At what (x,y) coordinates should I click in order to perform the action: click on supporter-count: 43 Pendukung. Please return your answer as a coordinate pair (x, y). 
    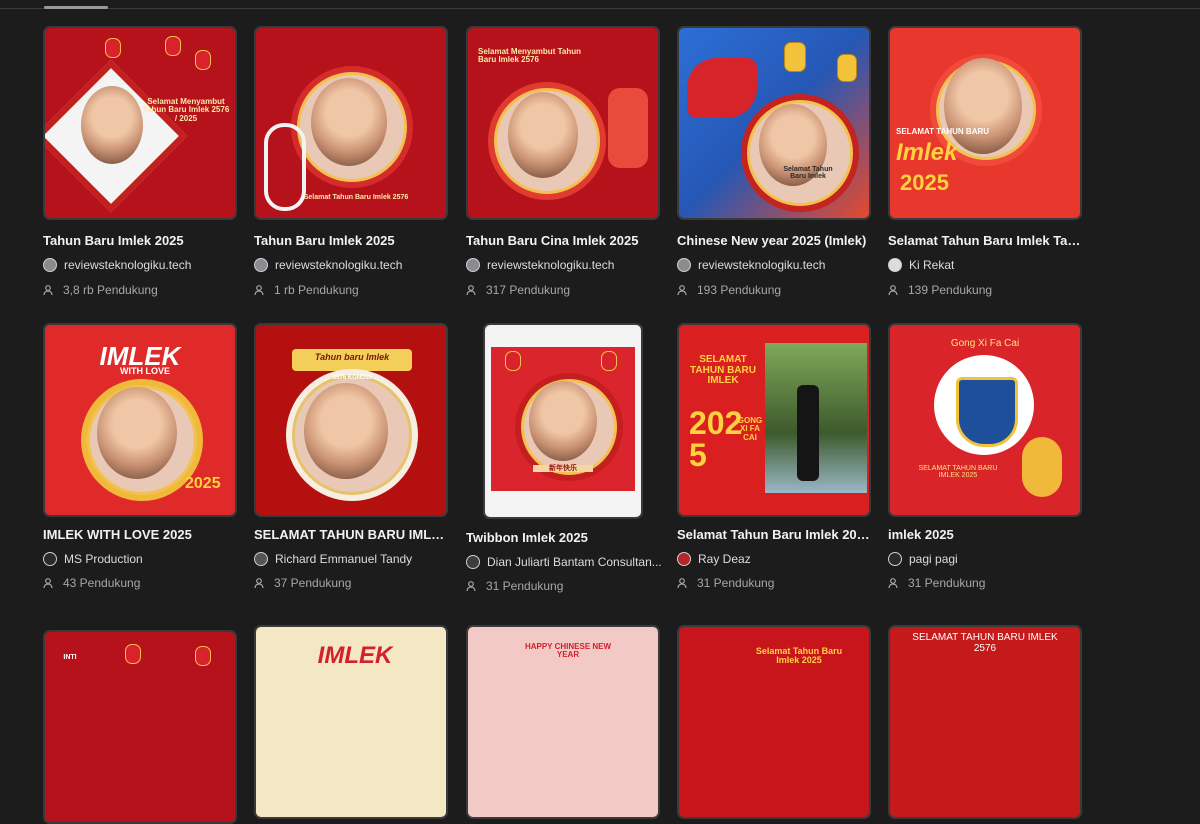
    Looking at the image, I should click on (141, 583).